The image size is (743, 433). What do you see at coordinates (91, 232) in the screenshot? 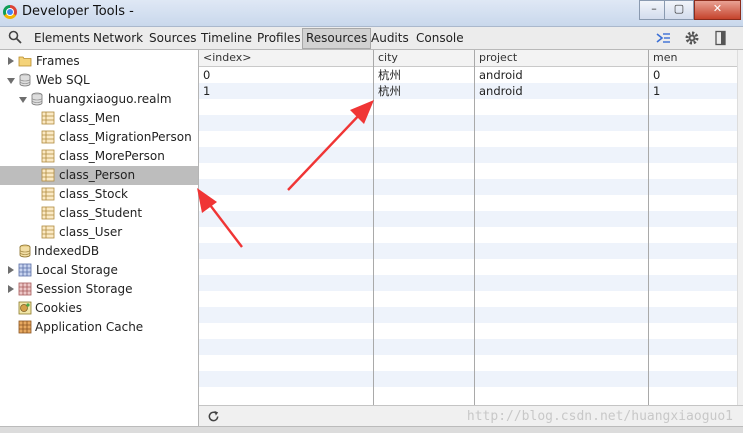
I see `tree-item-label: class_User` at bounding box center [91, 232].